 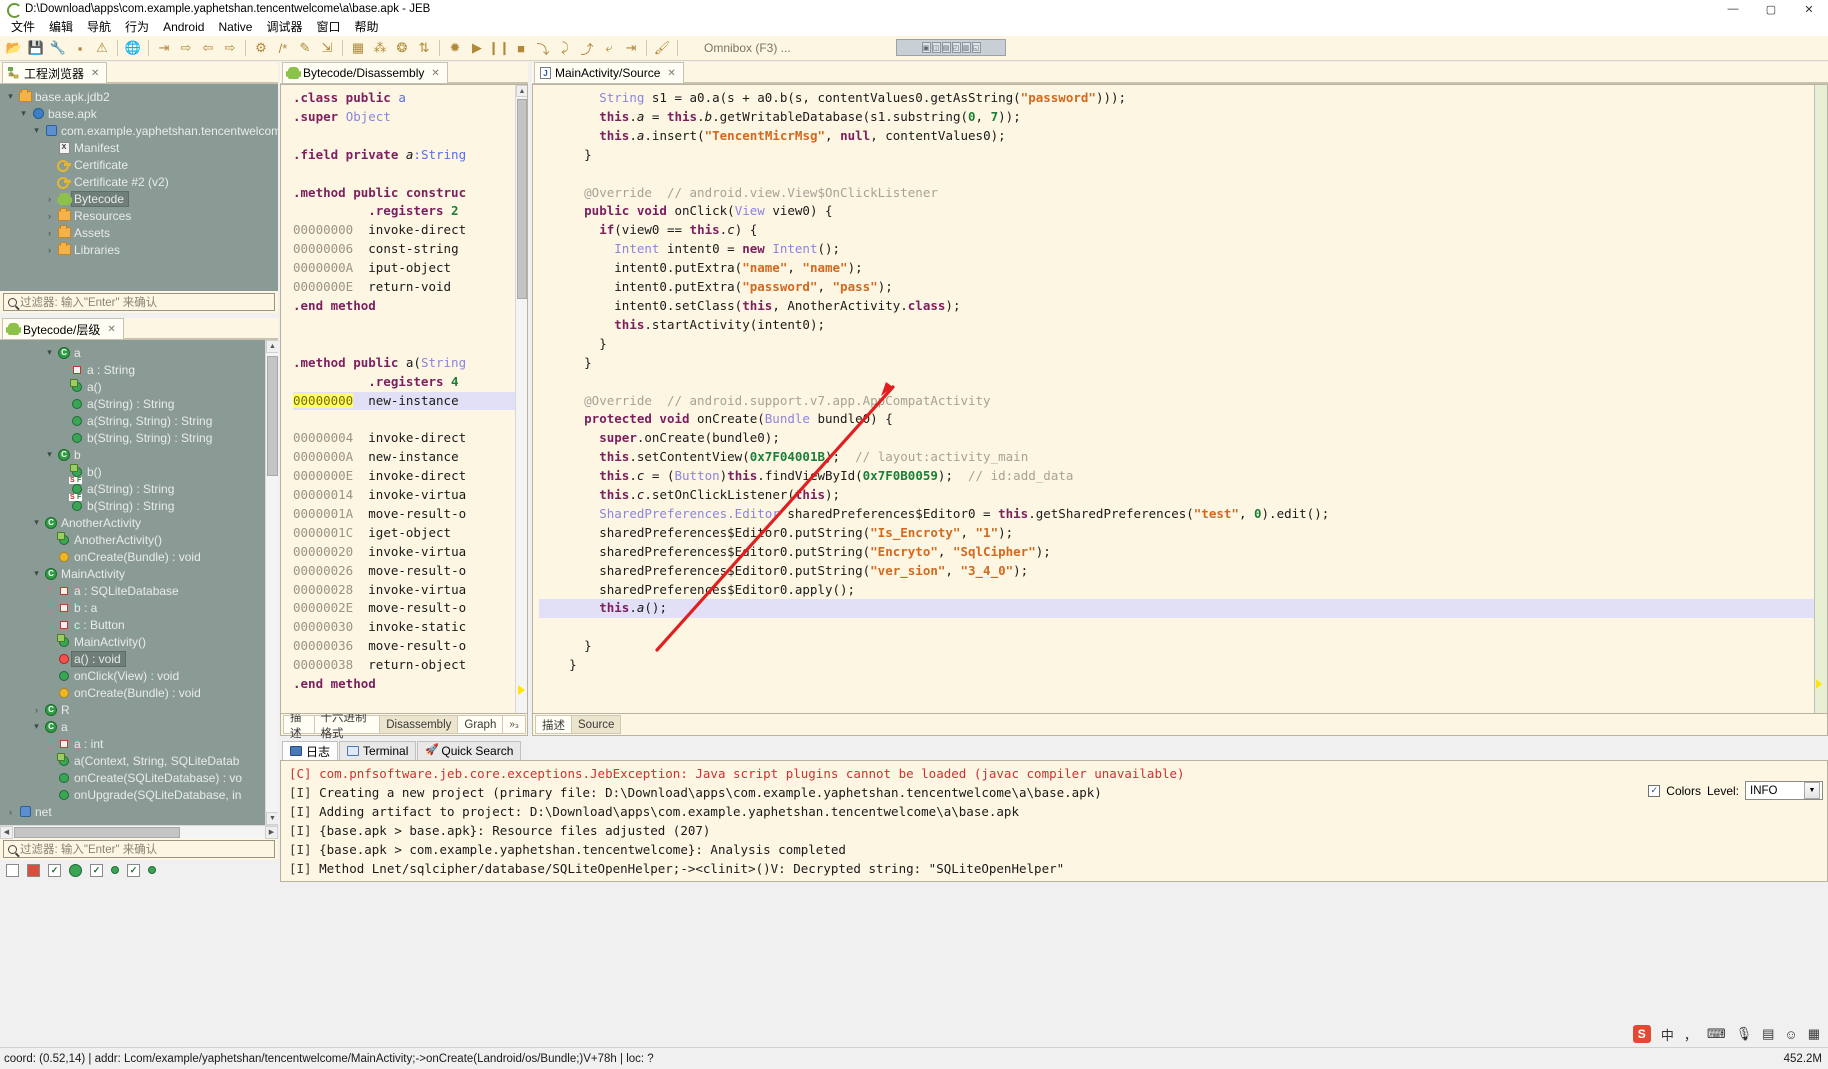 I want to click on run-to-icon: ⇥, so click(x=631, y=48).